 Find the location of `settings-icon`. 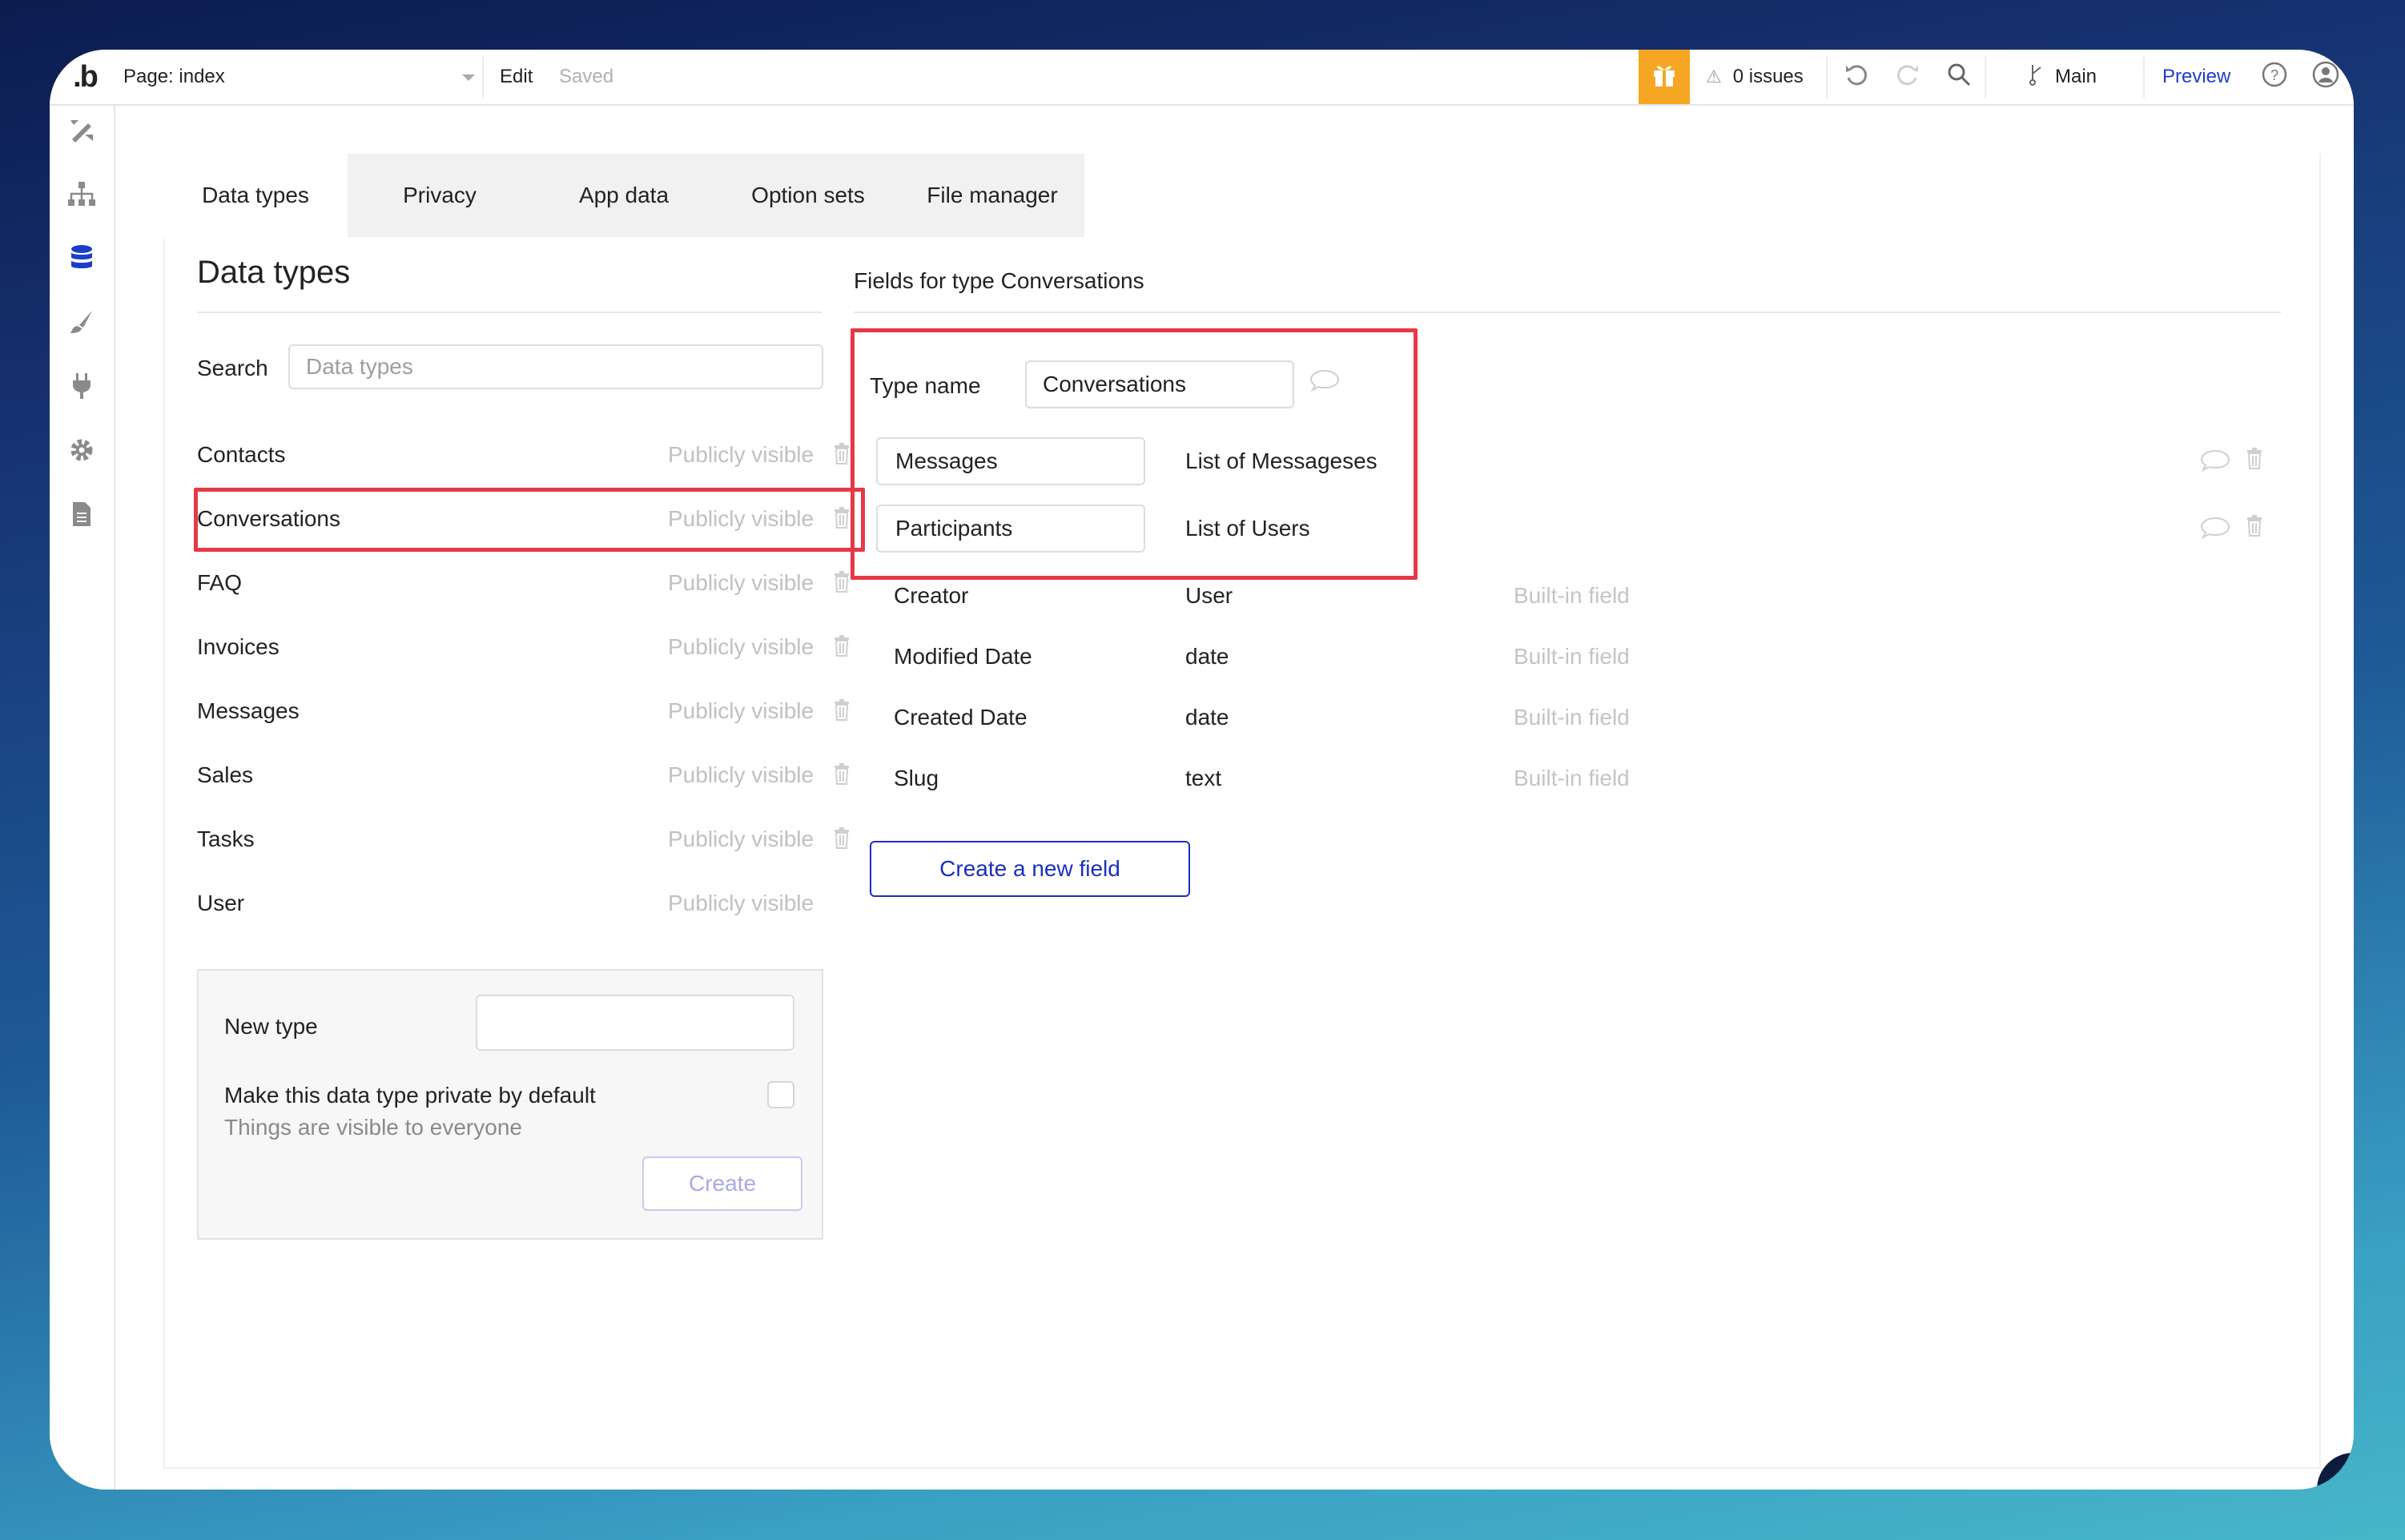

settings-icon is located at coordinates (81, 450).